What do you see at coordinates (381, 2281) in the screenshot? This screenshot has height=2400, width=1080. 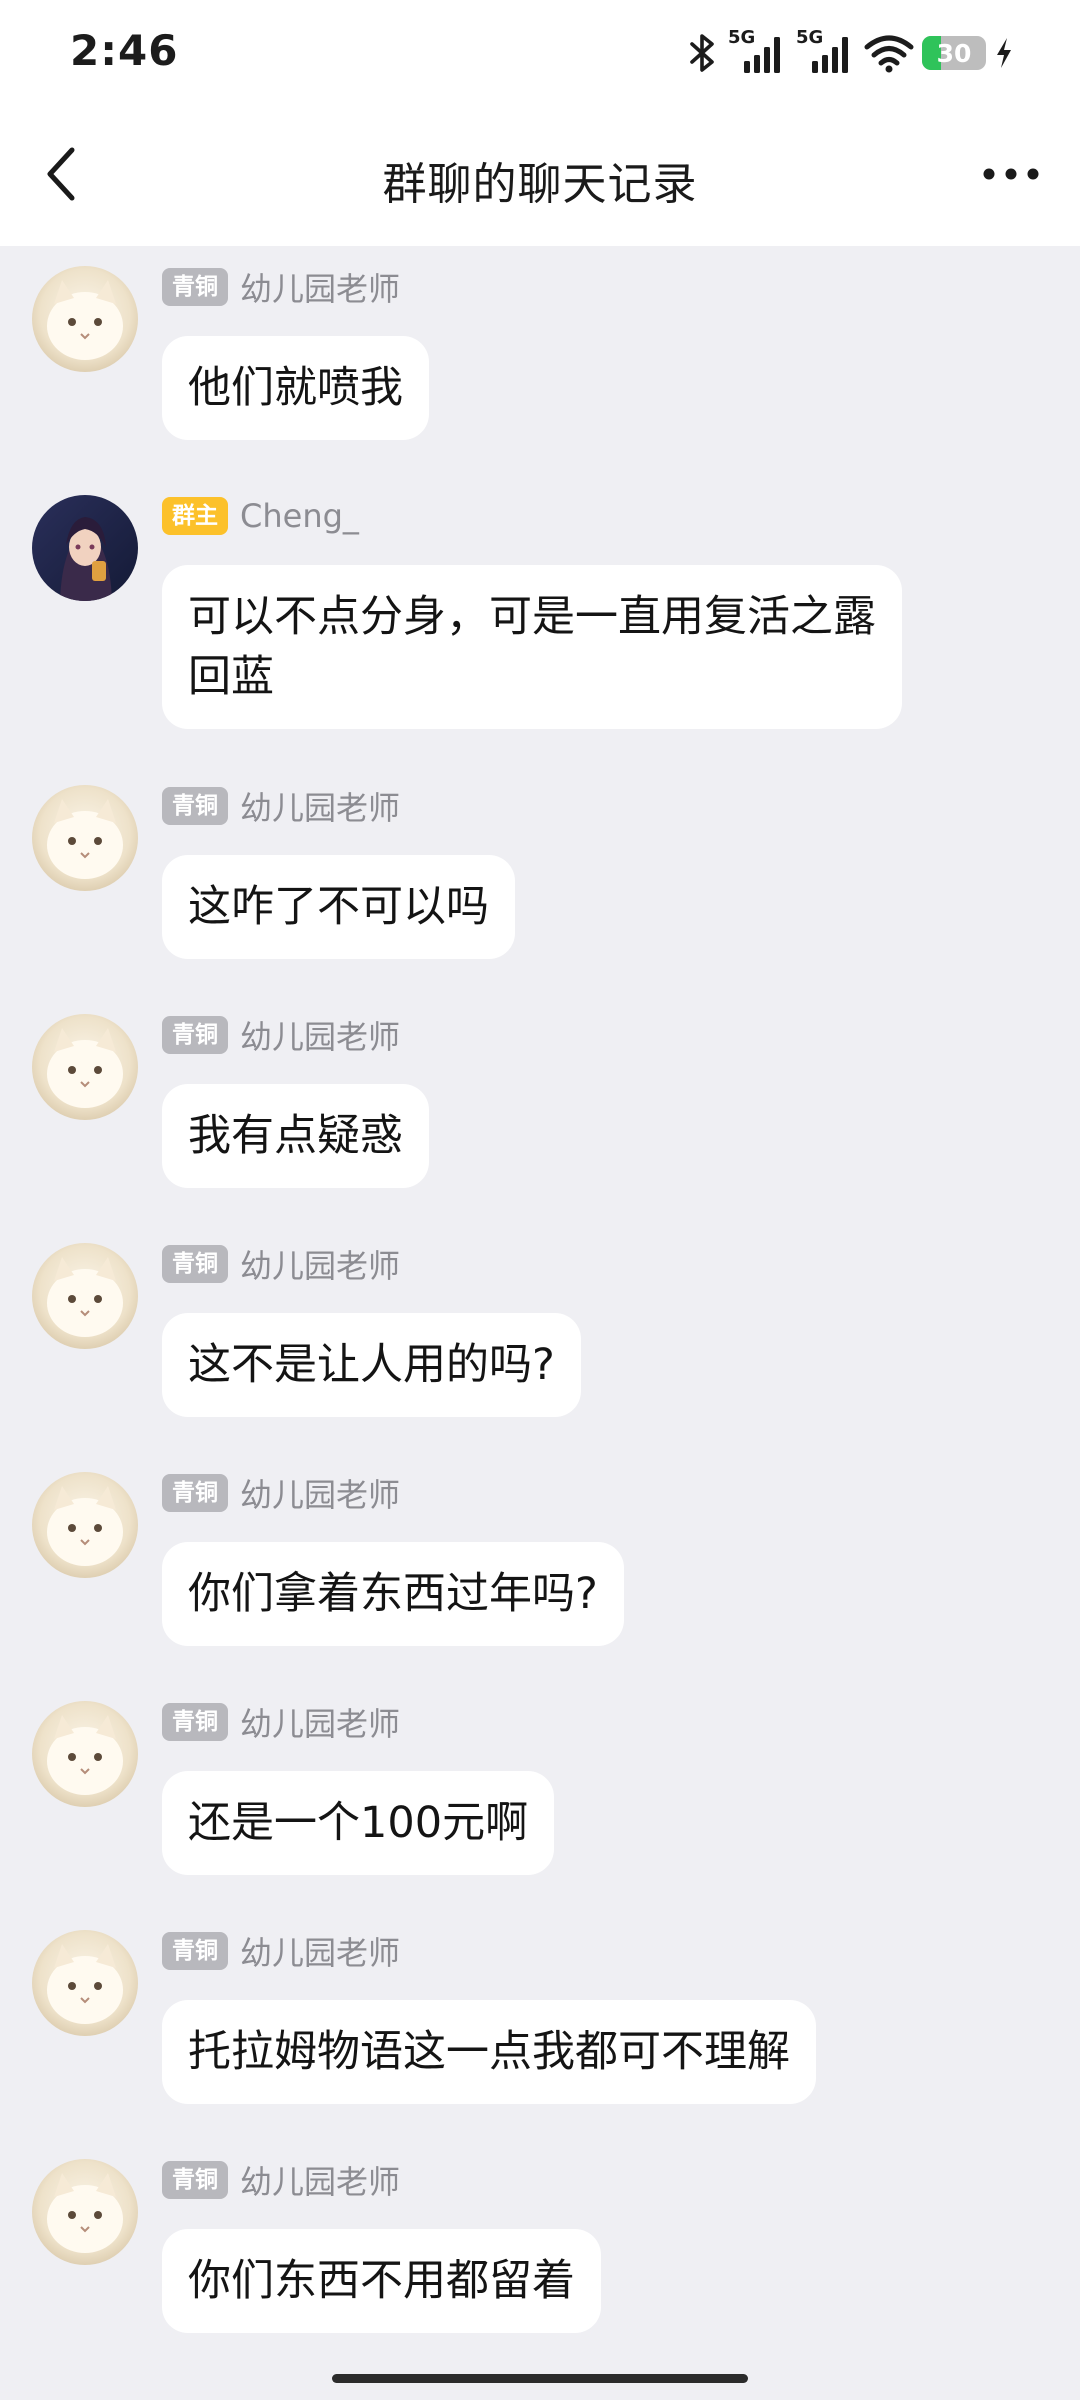 I see `message-bubble: 你们东西不用都留着` at bounding box center [381, 2281].